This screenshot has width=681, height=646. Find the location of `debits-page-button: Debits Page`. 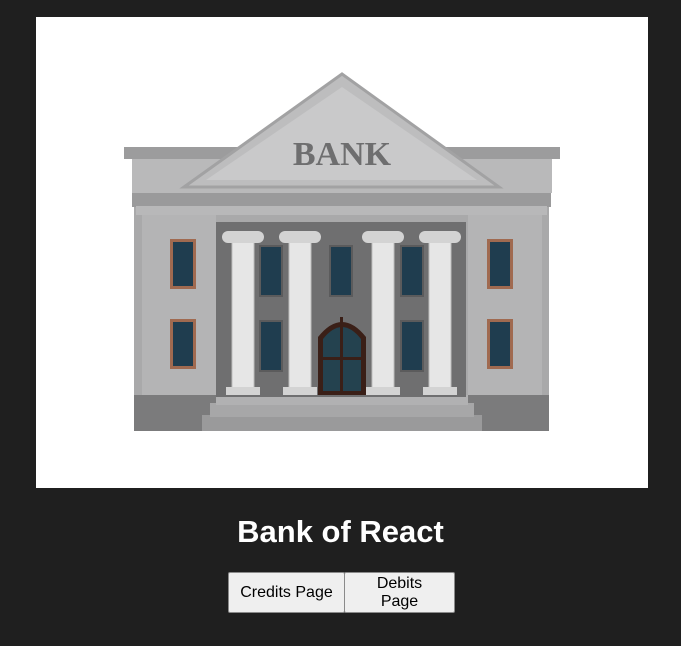

debits-page-button: Debits Page is located at coordinates (399, 592).